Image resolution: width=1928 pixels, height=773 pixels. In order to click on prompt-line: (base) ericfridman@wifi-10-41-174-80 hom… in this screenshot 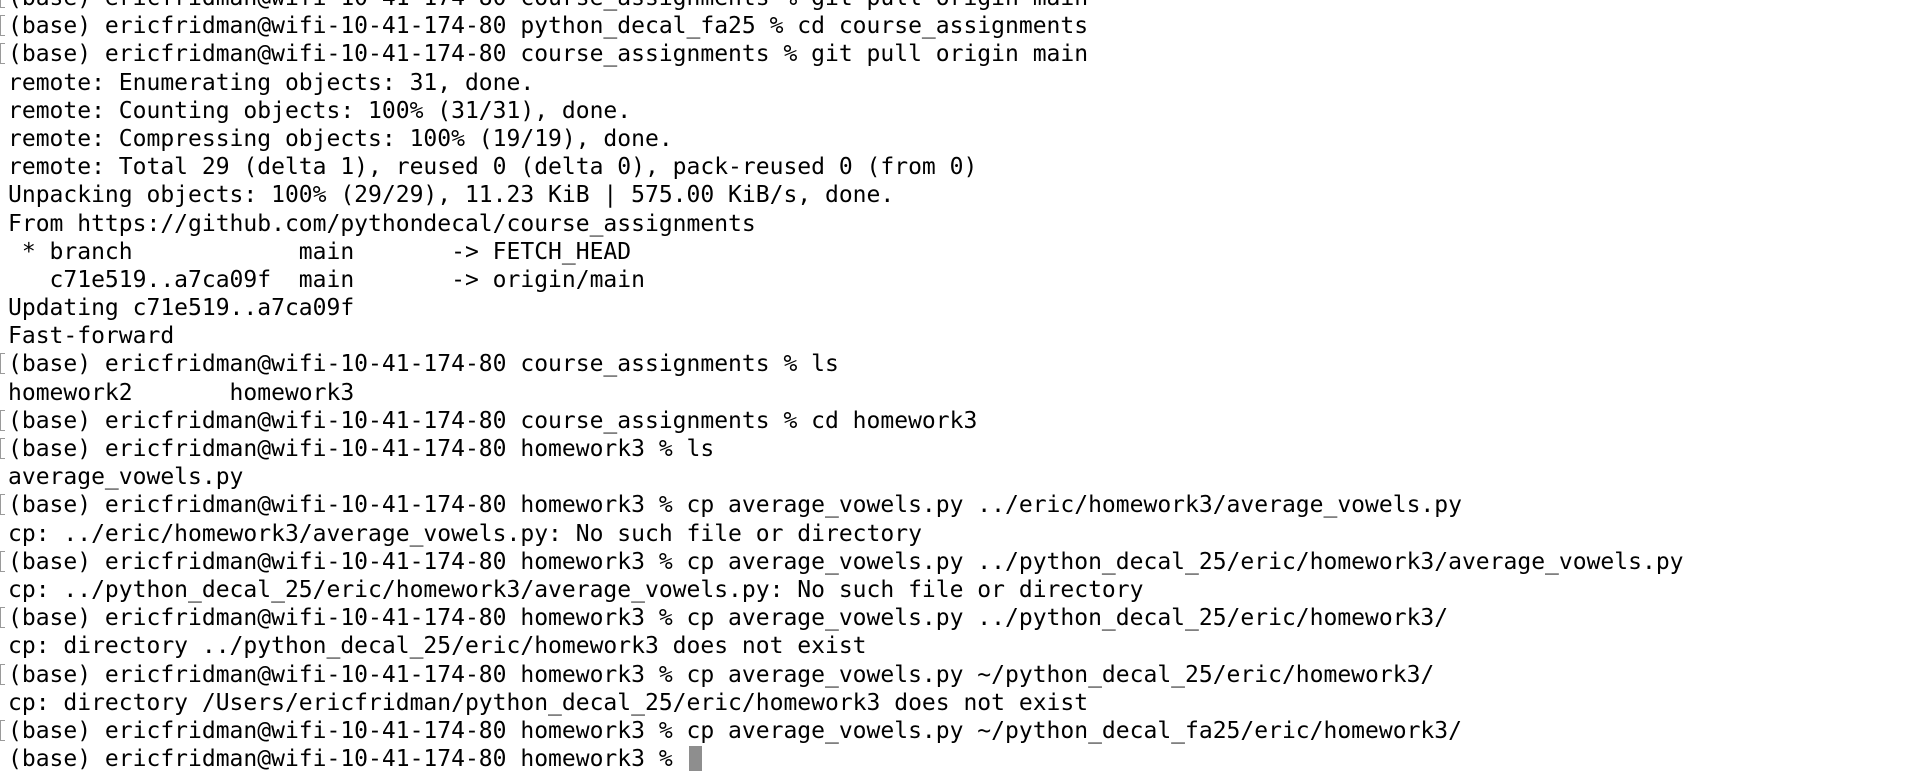, I will do `click(964, 759)`.